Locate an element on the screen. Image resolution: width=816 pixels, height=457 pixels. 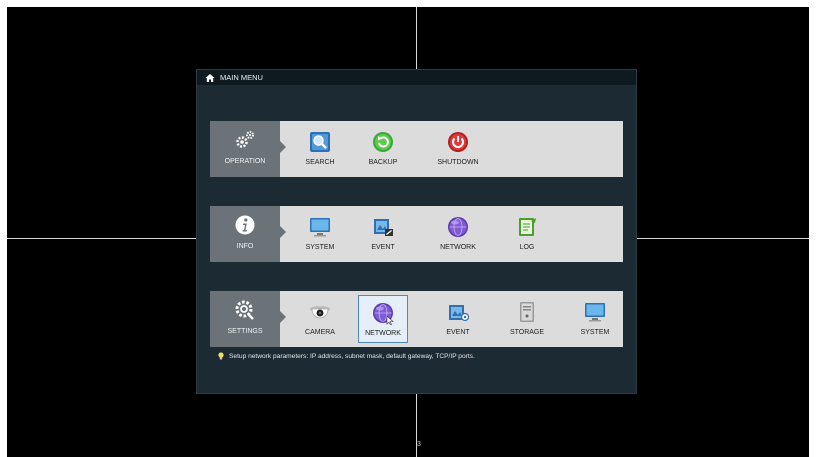
menu-item-shutdown: SHUTDOWN is located at coordinates (458, 149).